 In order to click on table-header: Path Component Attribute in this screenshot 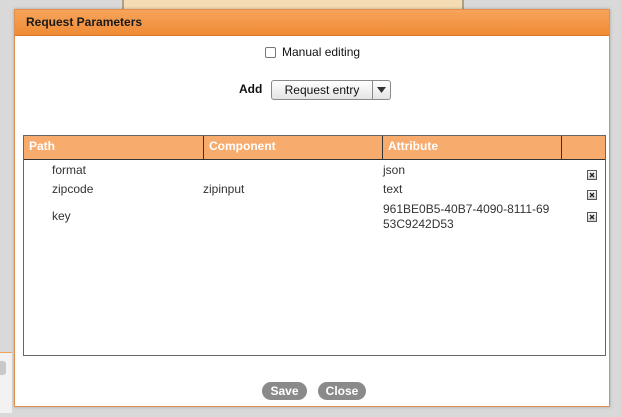, I will do `click(314, 148)`.